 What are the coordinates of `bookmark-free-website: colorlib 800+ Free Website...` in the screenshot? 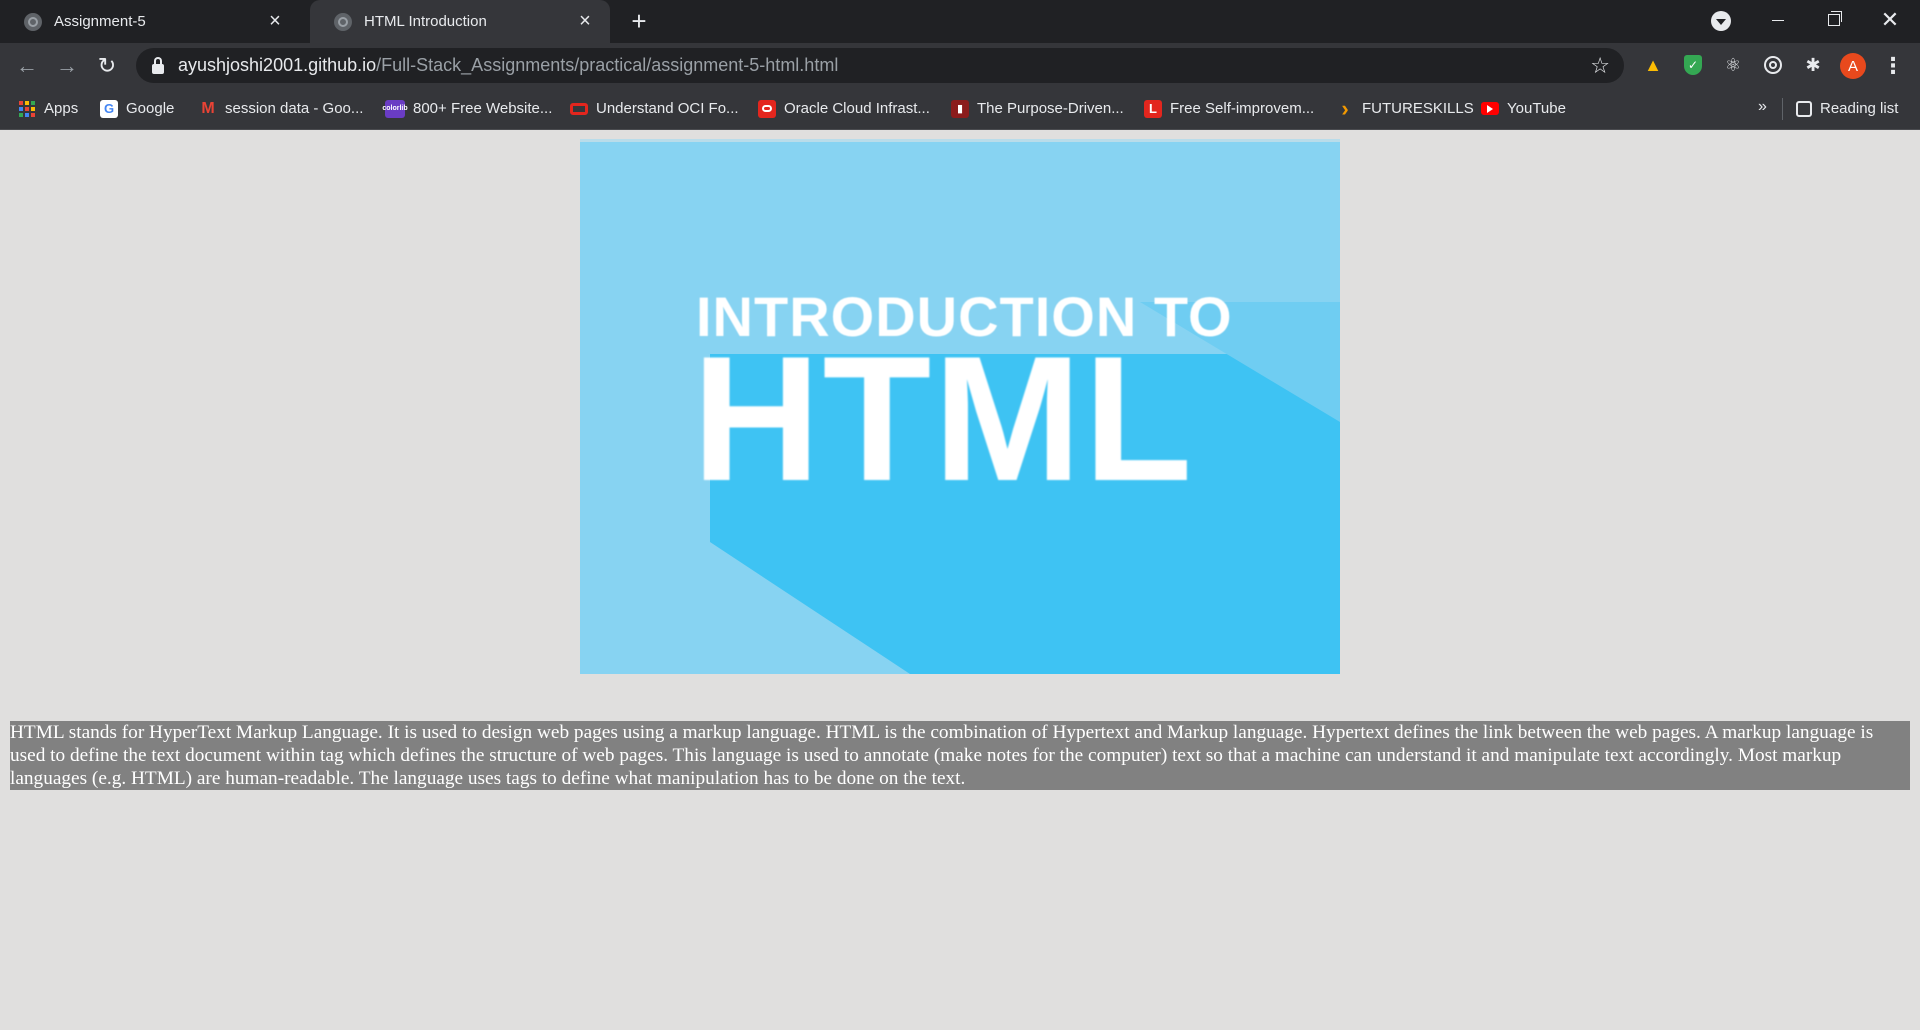 It's located at (467, 108).